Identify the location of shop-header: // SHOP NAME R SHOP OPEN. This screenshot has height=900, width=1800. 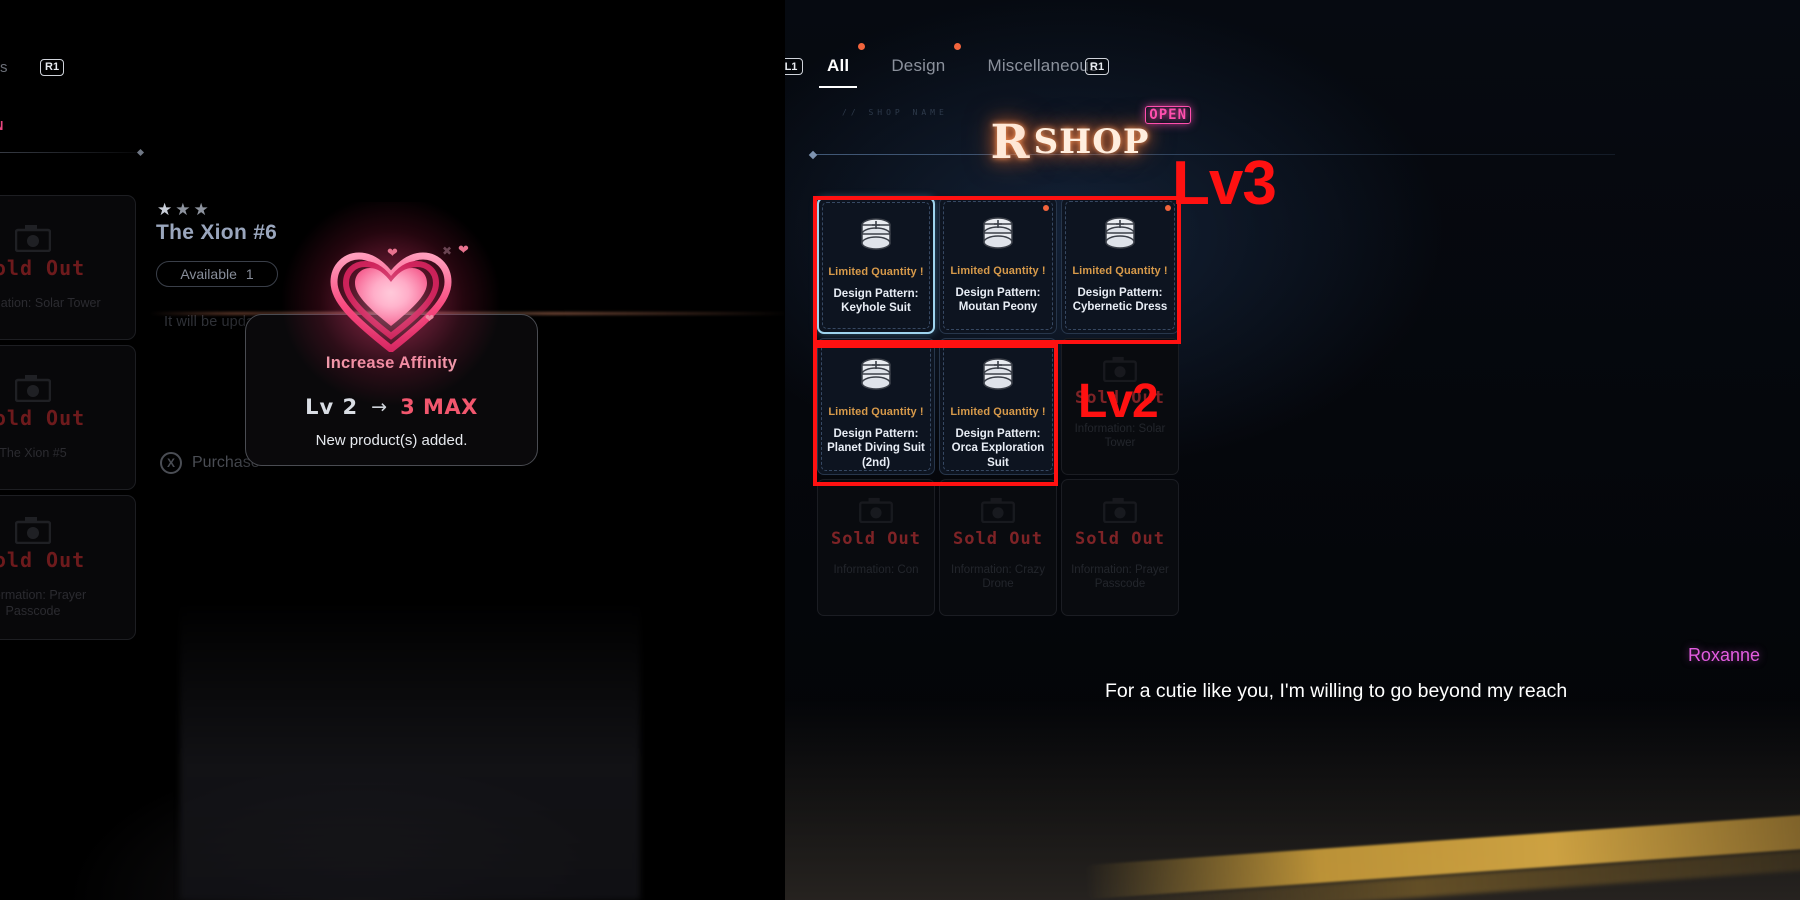
(1292, 140).